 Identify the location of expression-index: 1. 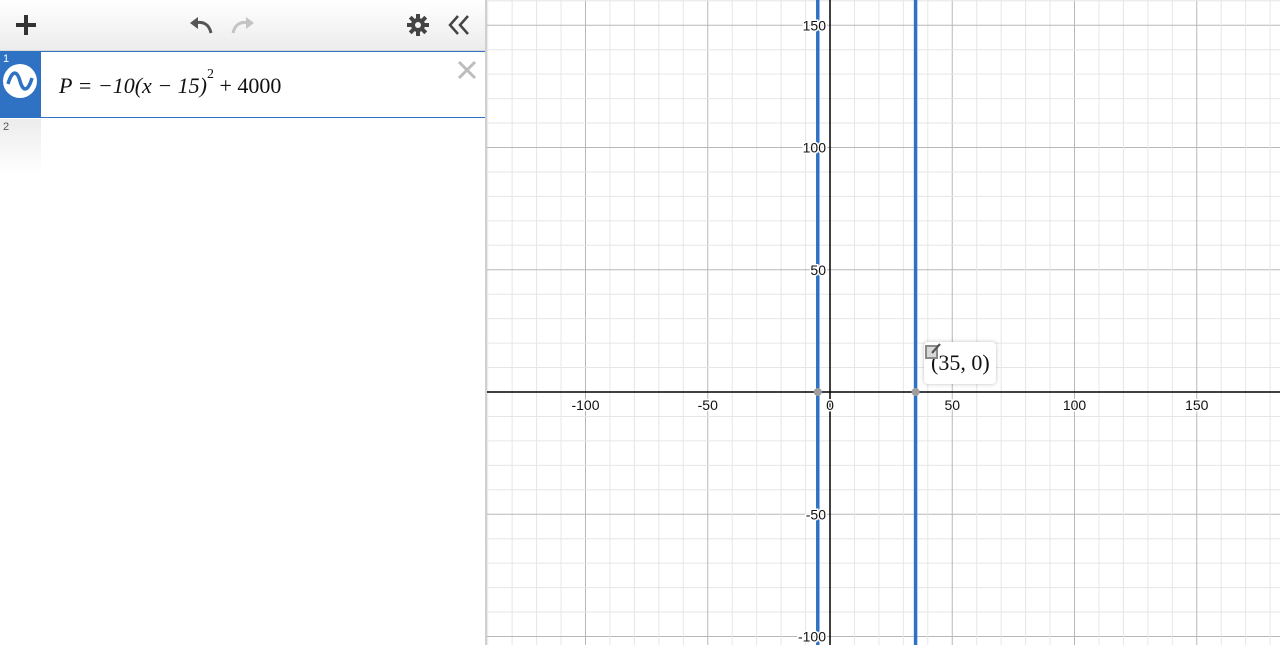
(6, 59).